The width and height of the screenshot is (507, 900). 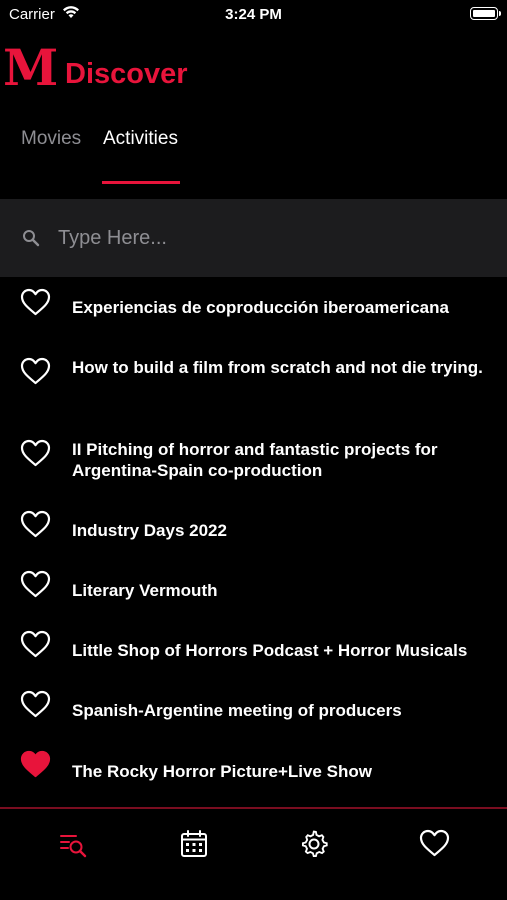 What do you see at coordinates (237, 710) in the screenshot?
I see `activity-title: Spanish-Argentine meeting of producers` at bounding box center [237, 710].